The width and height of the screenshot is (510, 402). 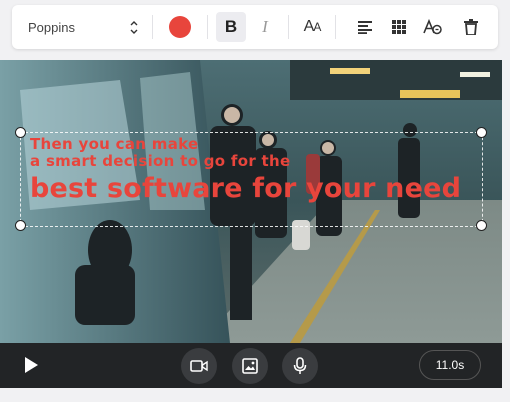 I want to click on text-effects-icon, so click(x=432, y=27).